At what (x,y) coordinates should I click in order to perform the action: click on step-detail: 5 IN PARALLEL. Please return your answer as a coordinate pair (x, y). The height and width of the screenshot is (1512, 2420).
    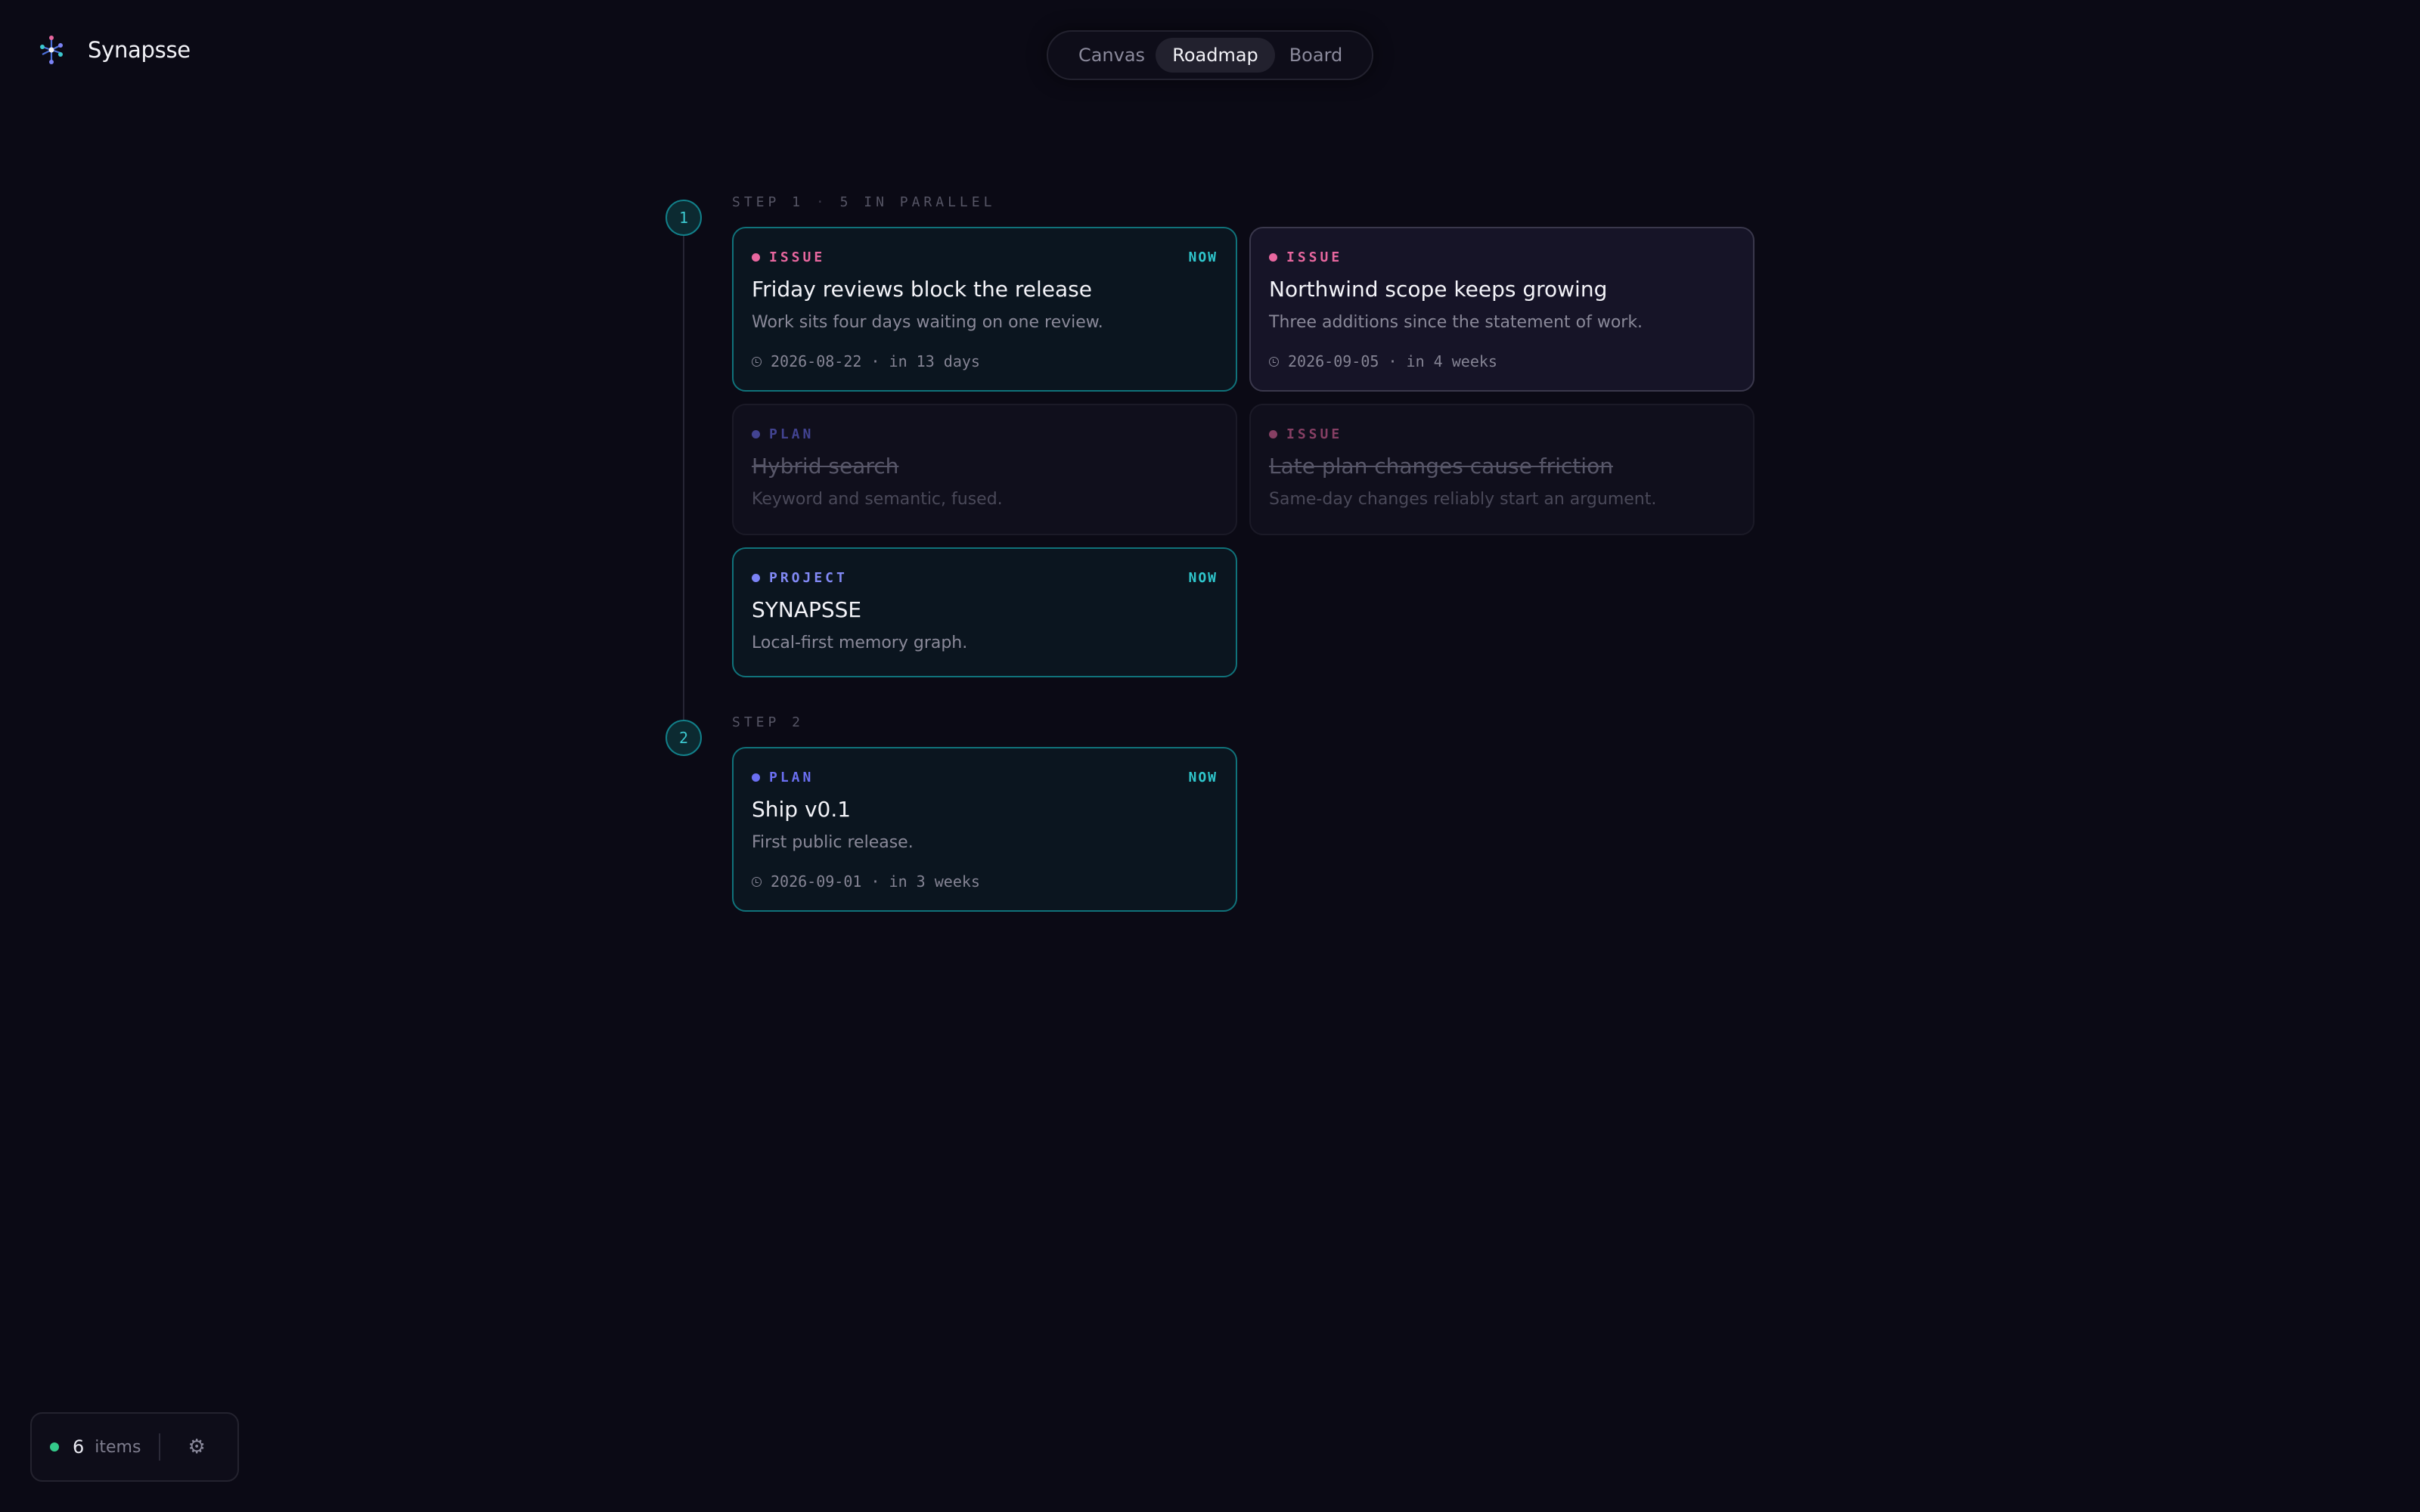
    Looking at the image, I should click on (917, 202).